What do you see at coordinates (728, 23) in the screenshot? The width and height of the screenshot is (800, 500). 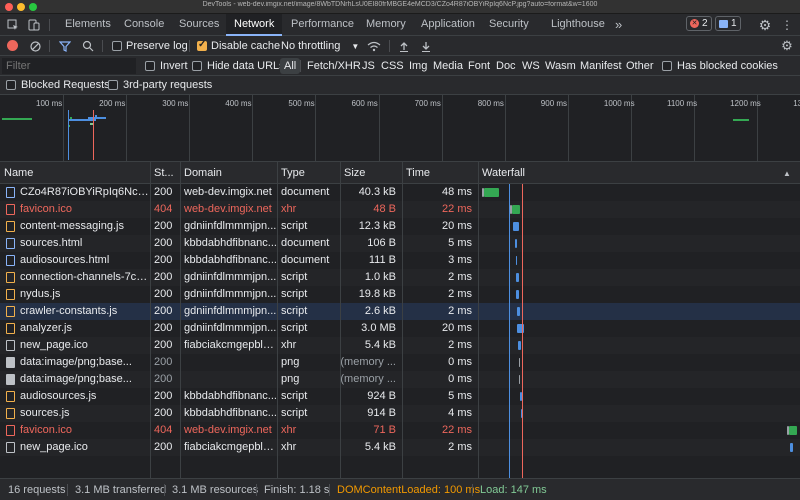 I see `messages-badge: 1` at bounding box center [728, 23].